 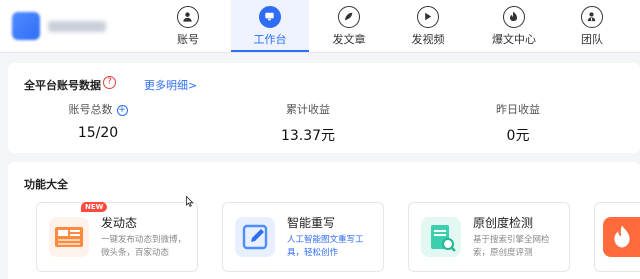 What do you see at coordinates (308, 109) in the screenshot?
I see `stat-label: 累计收益` at bounding box center [308, 109].